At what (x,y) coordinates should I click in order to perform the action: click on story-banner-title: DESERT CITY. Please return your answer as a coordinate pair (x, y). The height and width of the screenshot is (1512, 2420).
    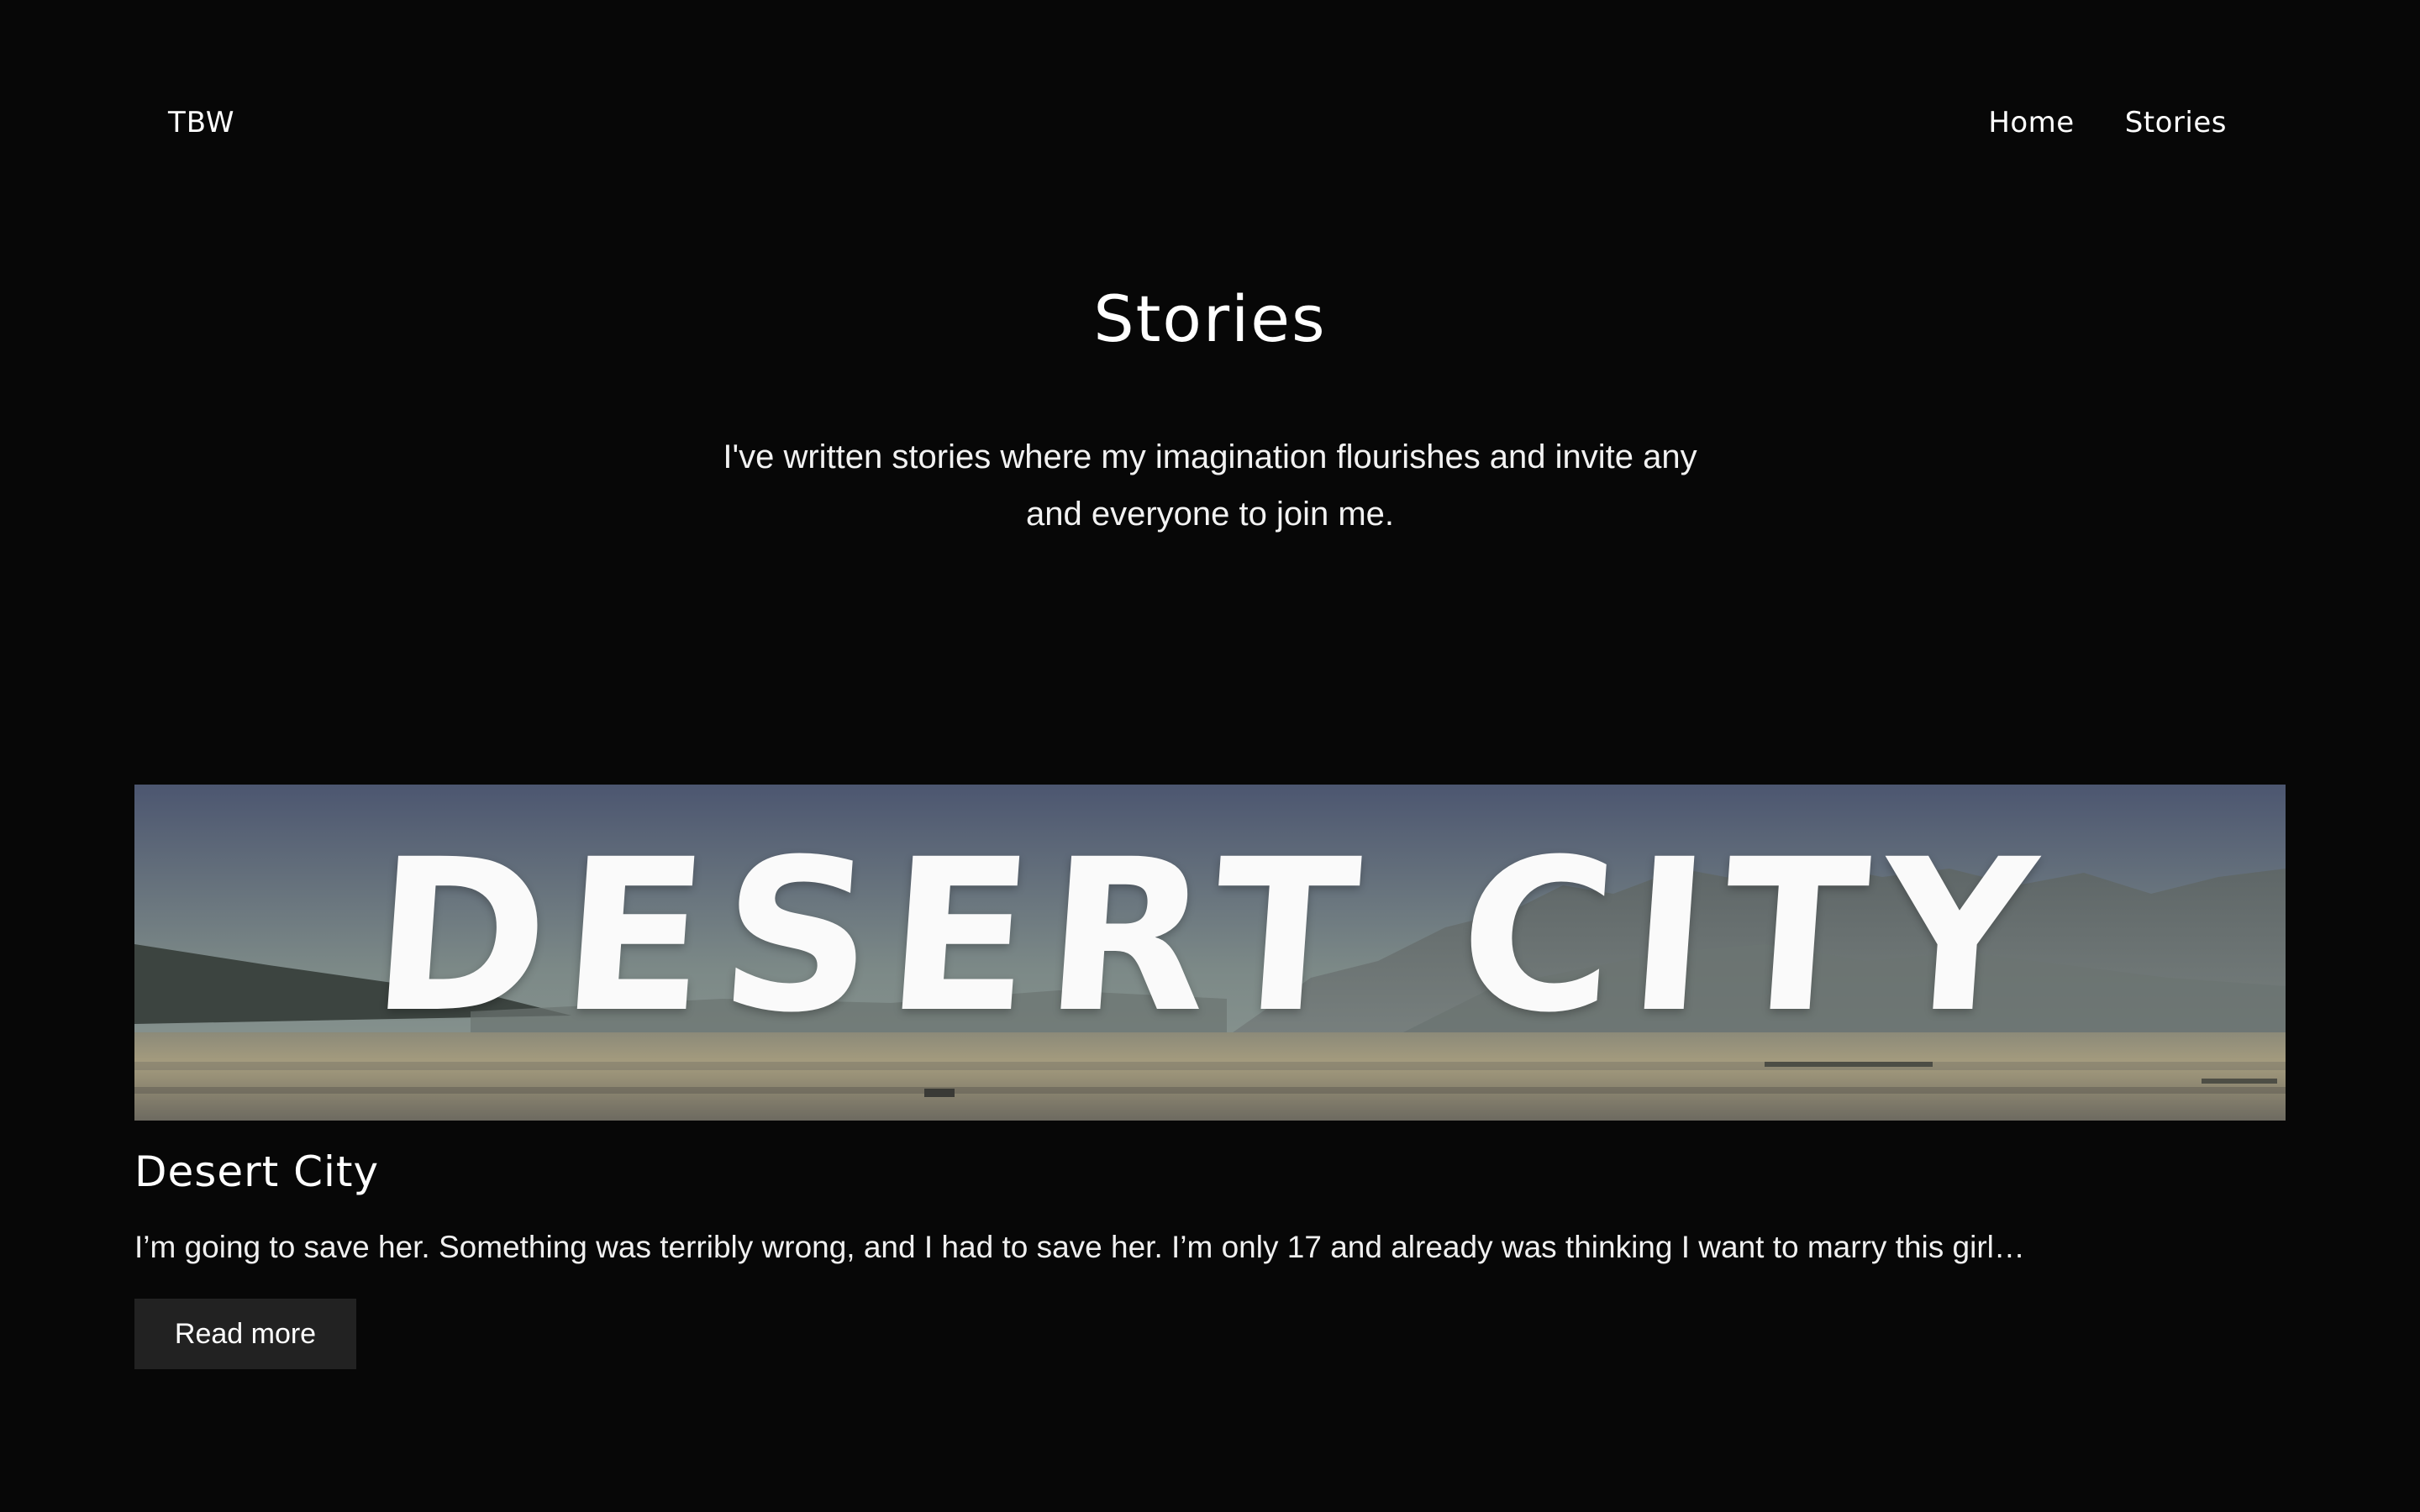
    Looking at the image, I should click on (1211, 935).